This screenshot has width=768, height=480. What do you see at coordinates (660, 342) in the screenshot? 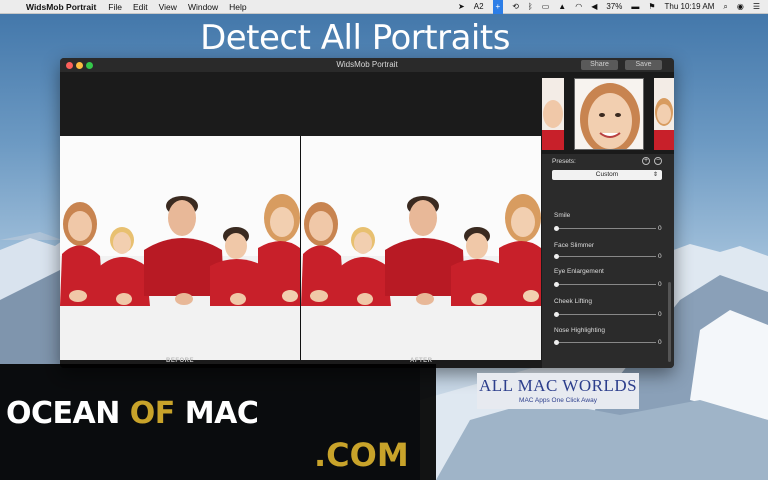
I see `slider-value-nose-highlighting: 0` at bounding box center [660, 342].